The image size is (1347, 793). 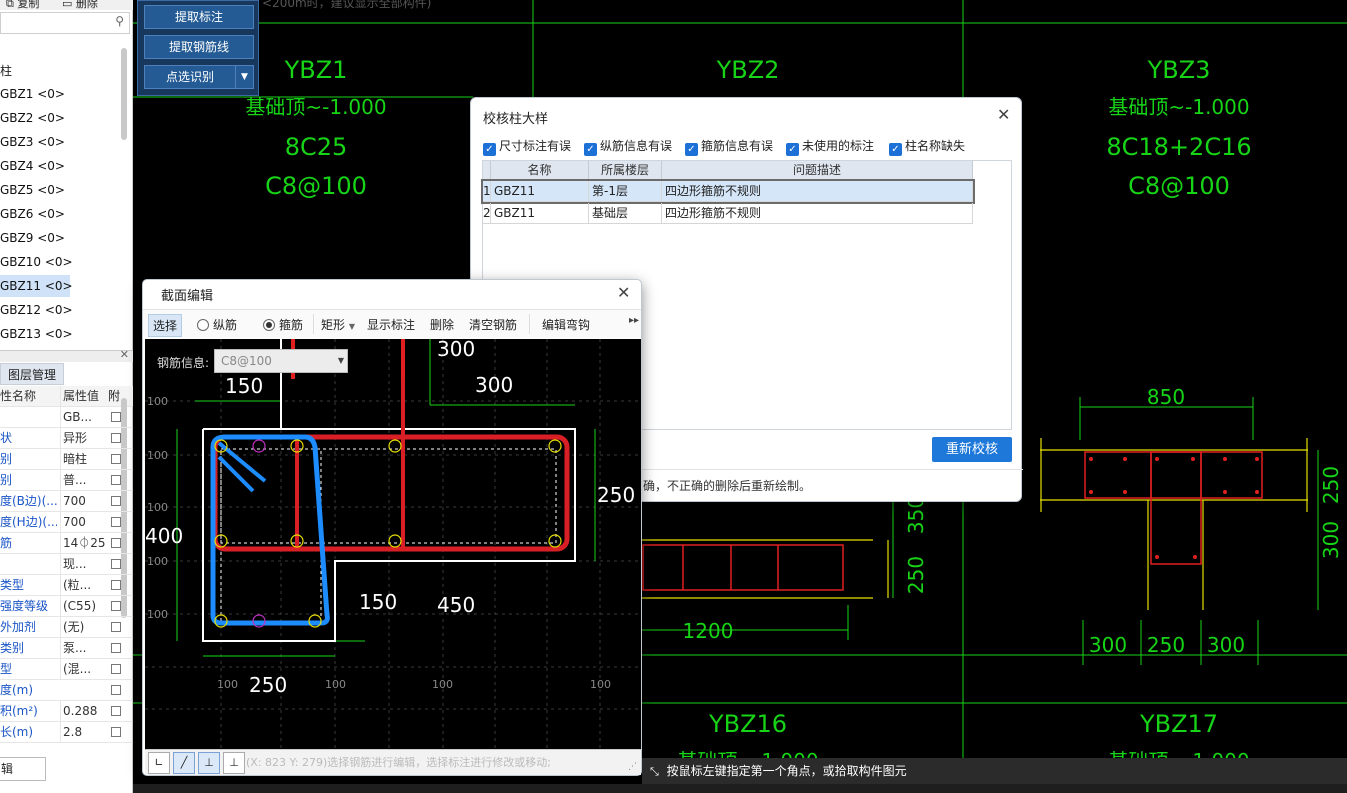 I want to click on list-item: GBZ6 <0>, so click(x=35, y=214).